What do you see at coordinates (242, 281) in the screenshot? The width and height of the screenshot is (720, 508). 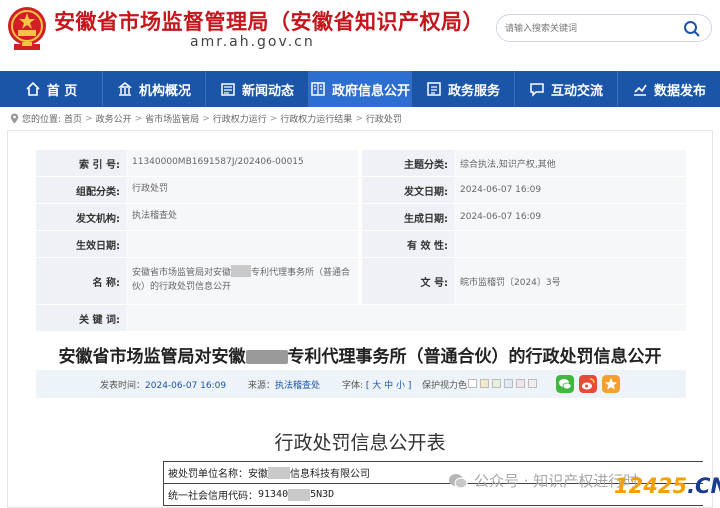 I see `meta-value: 安徽省市场监管局对安徽 专利代理事务所（普通合伙）的行政处罚信息公开` at bounding box center [242, 281].